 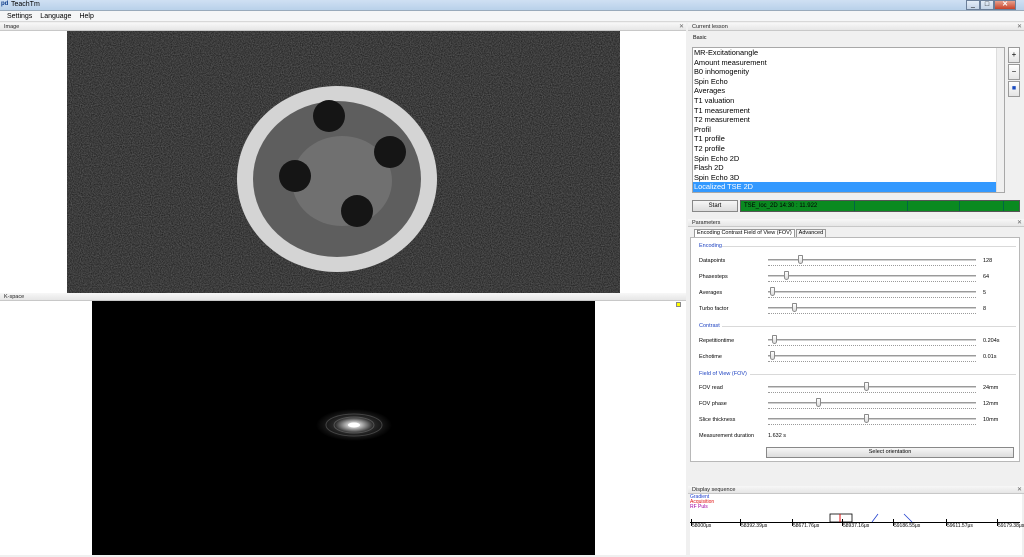 What do you see at coordinates (709, 326) in the screenshot?
I see `group-contrast: Contrast` at bounding box center [709, 326].